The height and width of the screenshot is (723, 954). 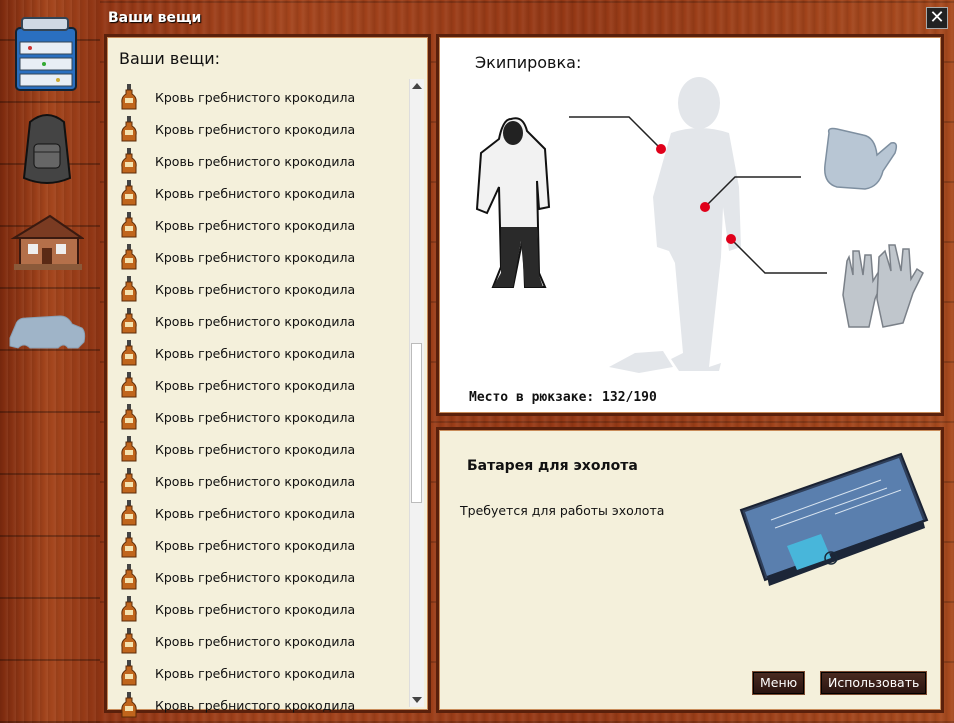 I want to click on inventory-heading: Ваши вещи:, so click(x=170, y=58).